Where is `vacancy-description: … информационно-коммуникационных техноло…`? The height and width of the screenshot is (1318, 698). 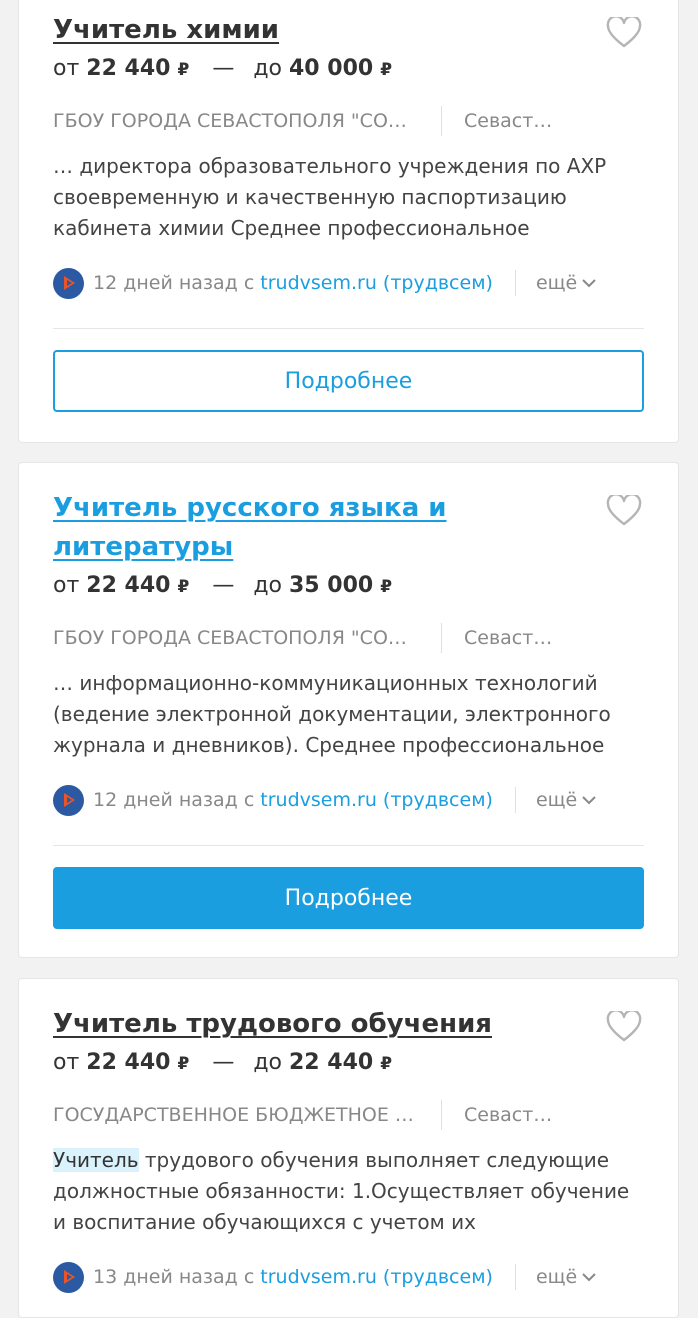
vacancy-description: … информационно-коммуникационных техноло… is located at coordinates (332, 714).